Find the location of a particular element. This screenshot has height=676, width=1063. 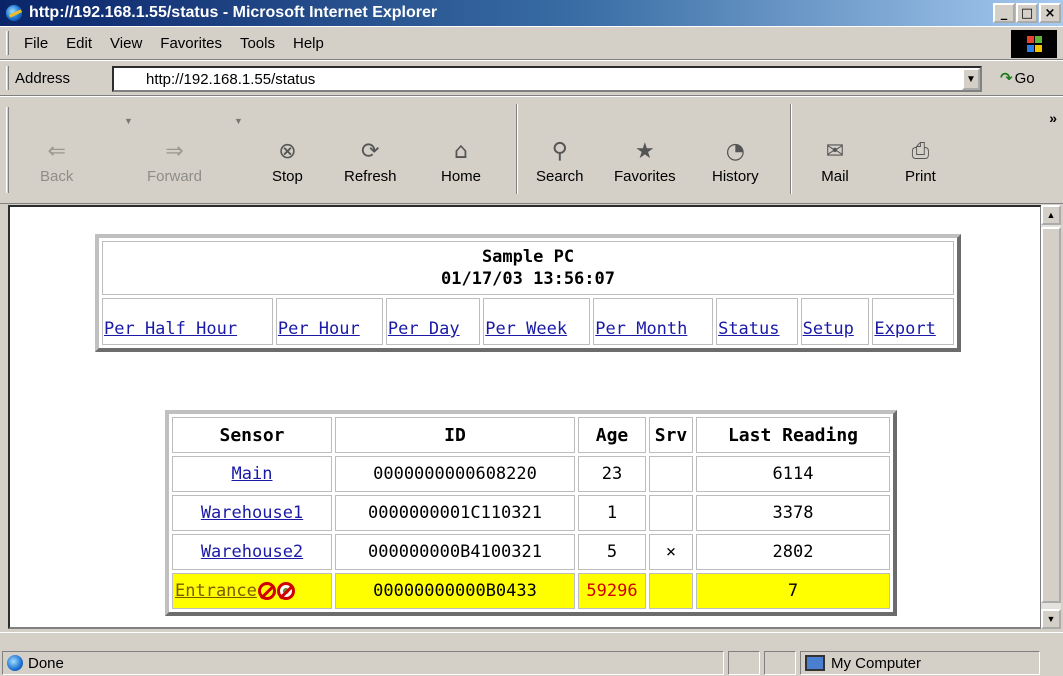

scroll-down-button: ▼ is located at coordinates (1051, 619).